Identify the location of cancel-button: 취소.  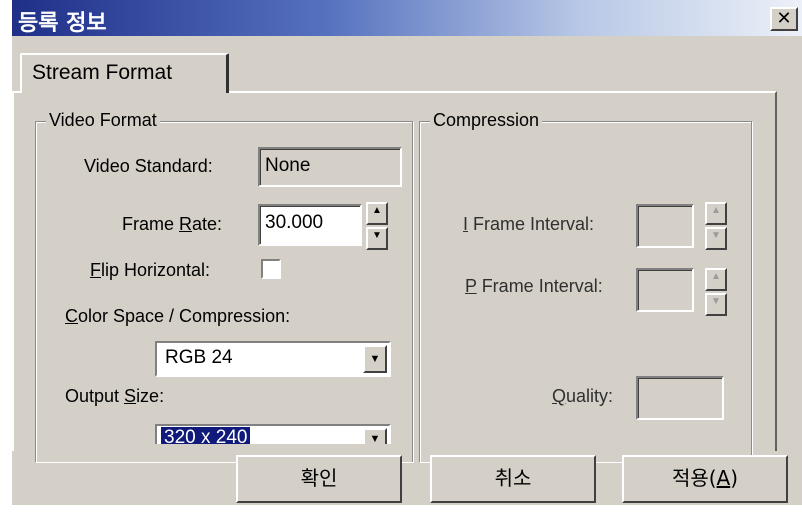
(513, 479).